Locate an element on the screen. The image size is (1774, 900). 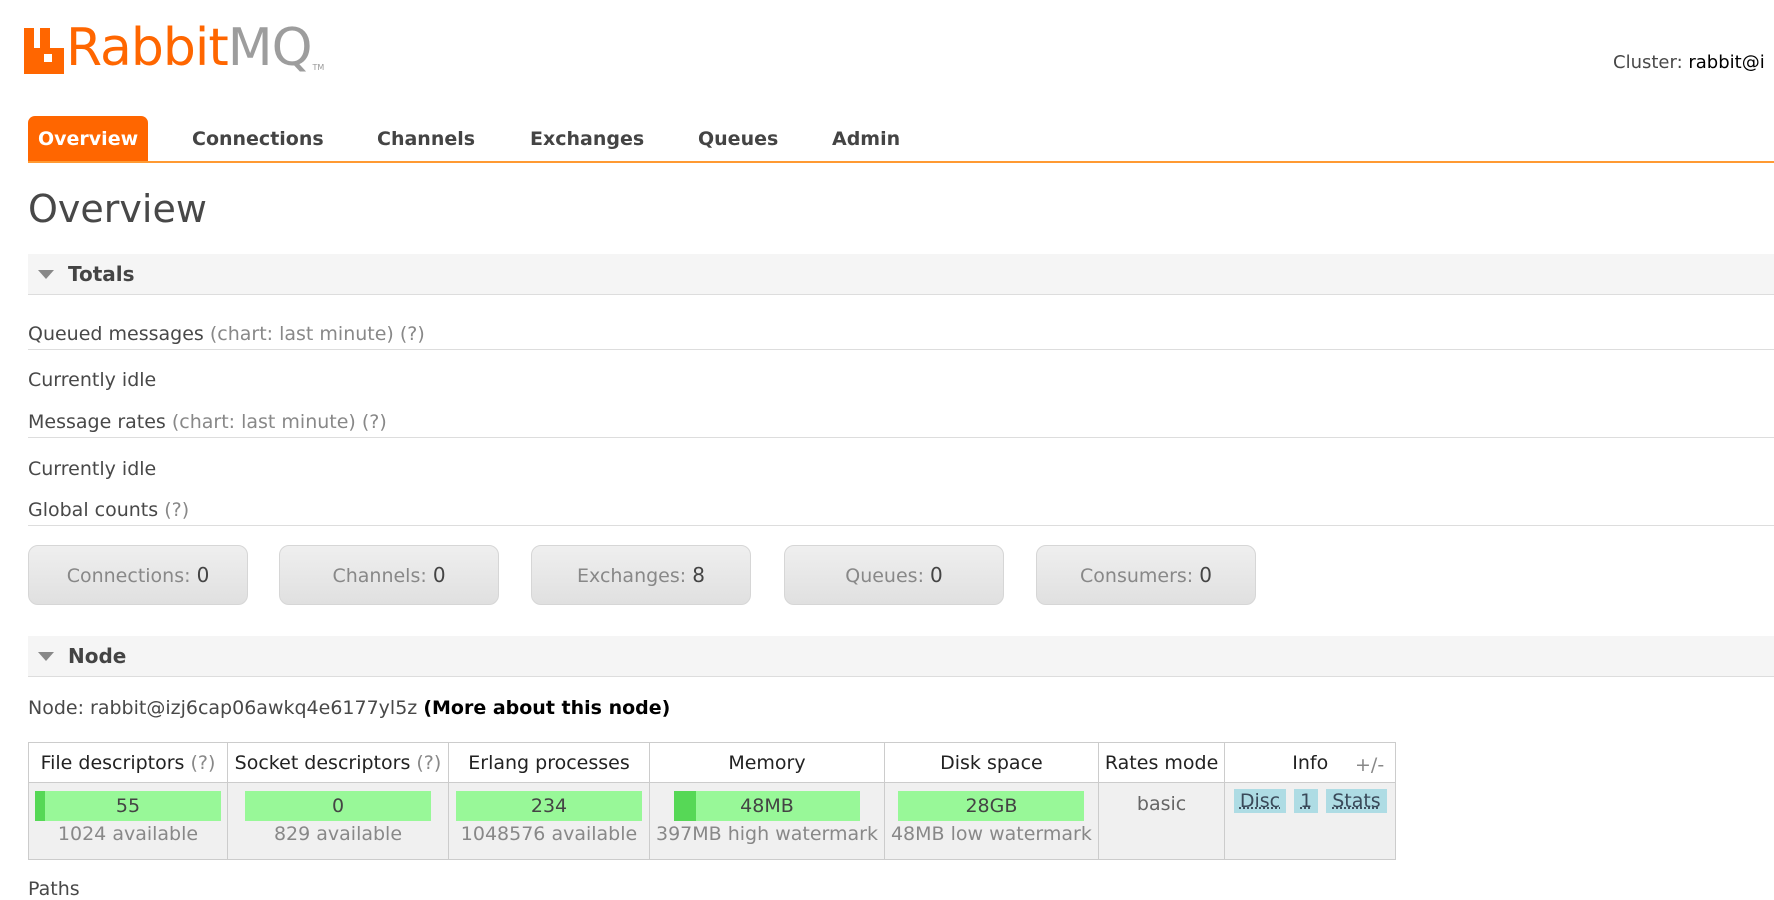
file-descriptors-available: 1024 available is located at coordinates (128, 834).